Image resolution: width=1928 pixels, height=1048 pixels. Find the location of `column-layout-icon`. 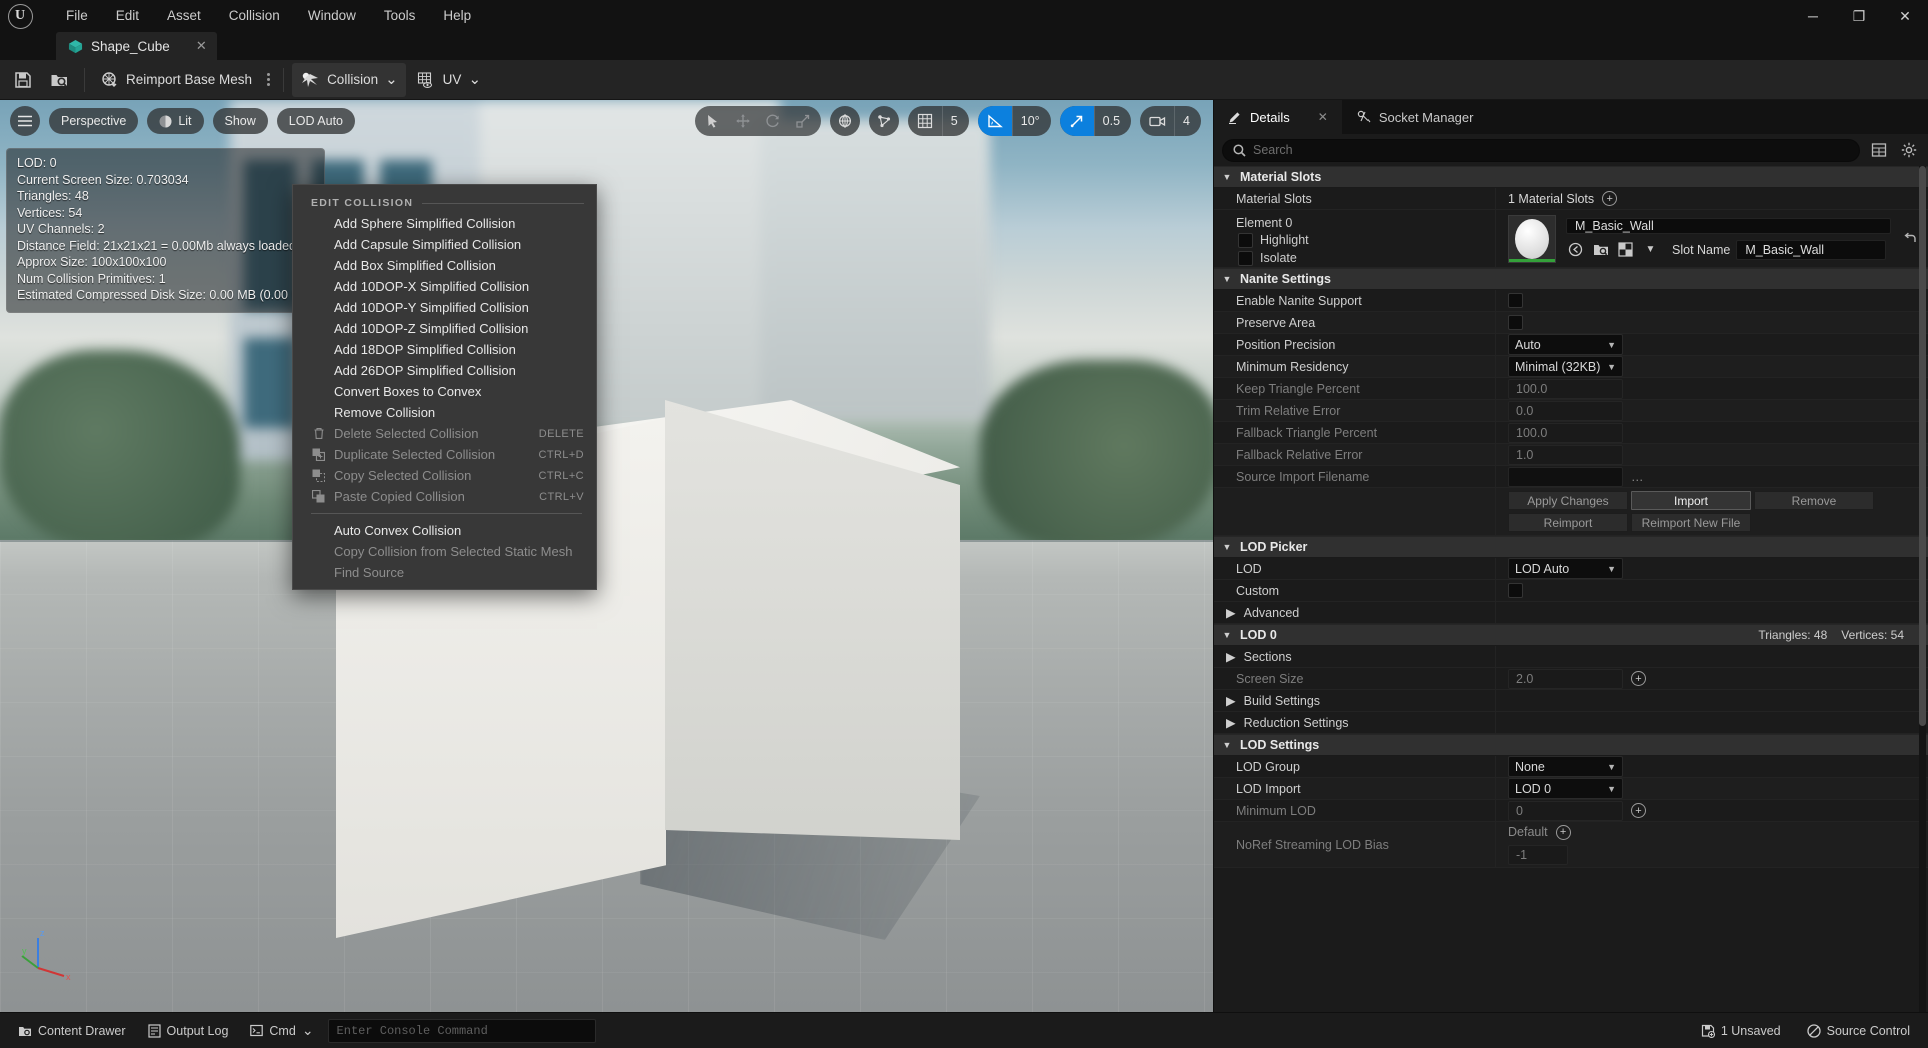

column-layout-icon is located at coordinates (1879, 150).